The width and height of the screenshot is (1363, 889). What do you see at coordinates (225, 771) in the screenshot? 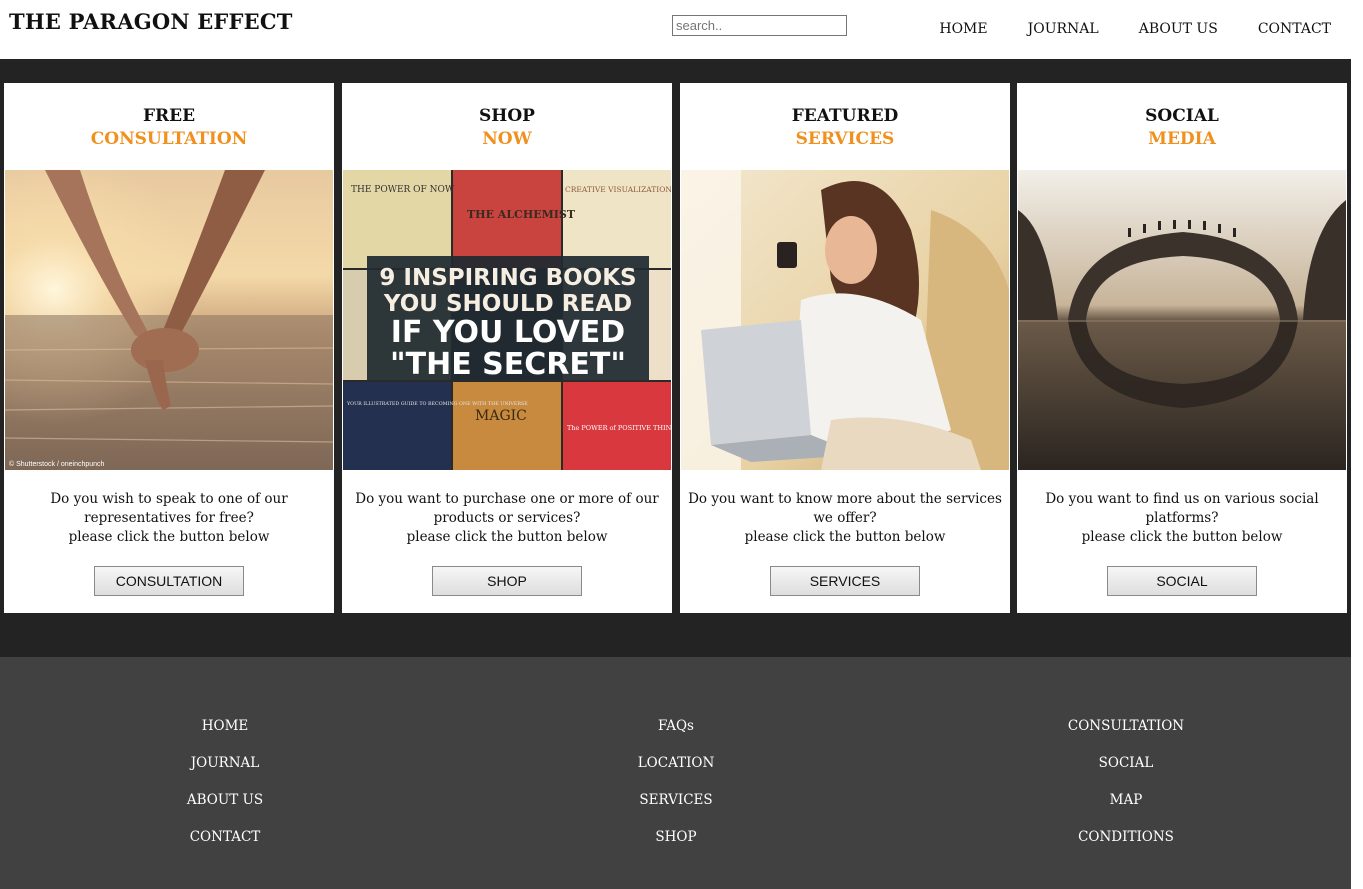
I see `footer-link-journal: JOURNAL` at bounding box center [225, 771].